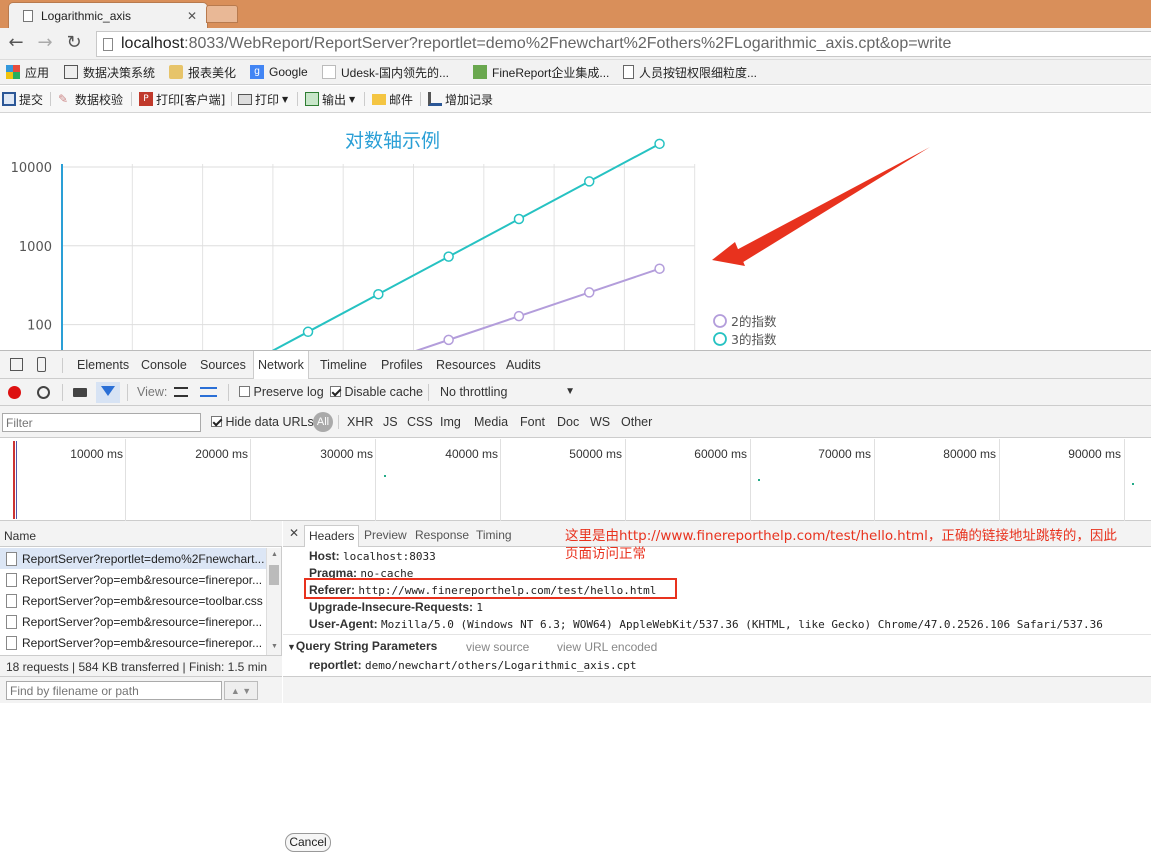 The width and height of the screenshot is (1151, 852). I want to click on waterfall-view-icon, so click(208, 392).